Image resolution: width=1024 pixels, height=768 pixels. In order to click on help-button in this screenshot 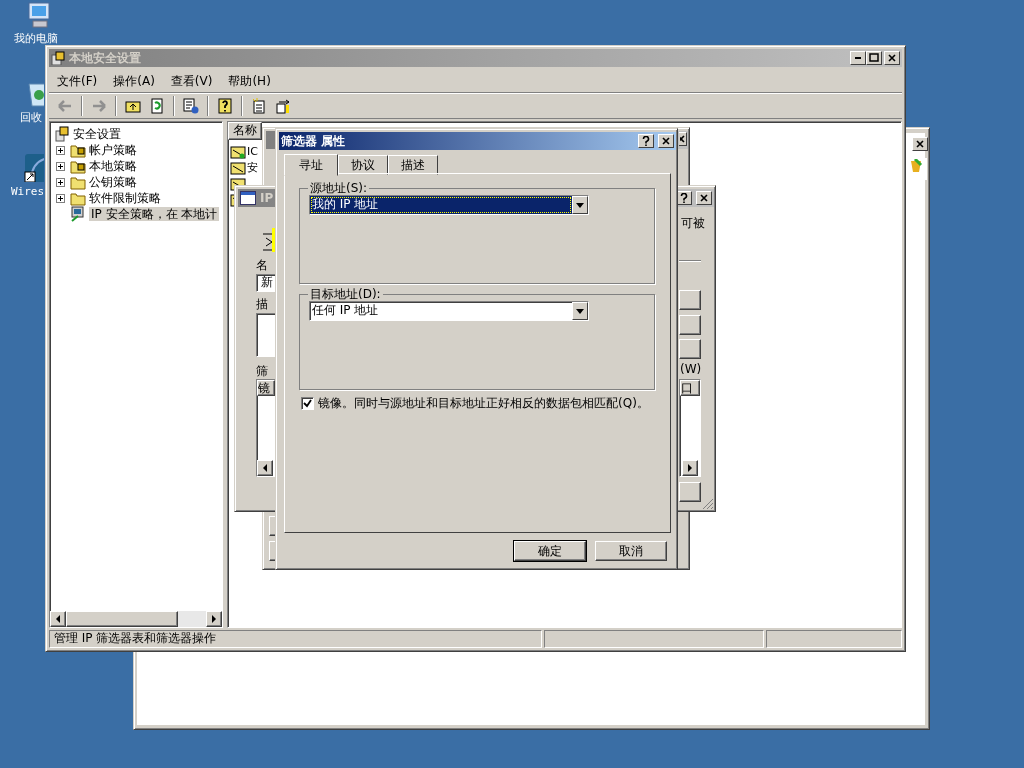, I will do `click(646, 141)`.